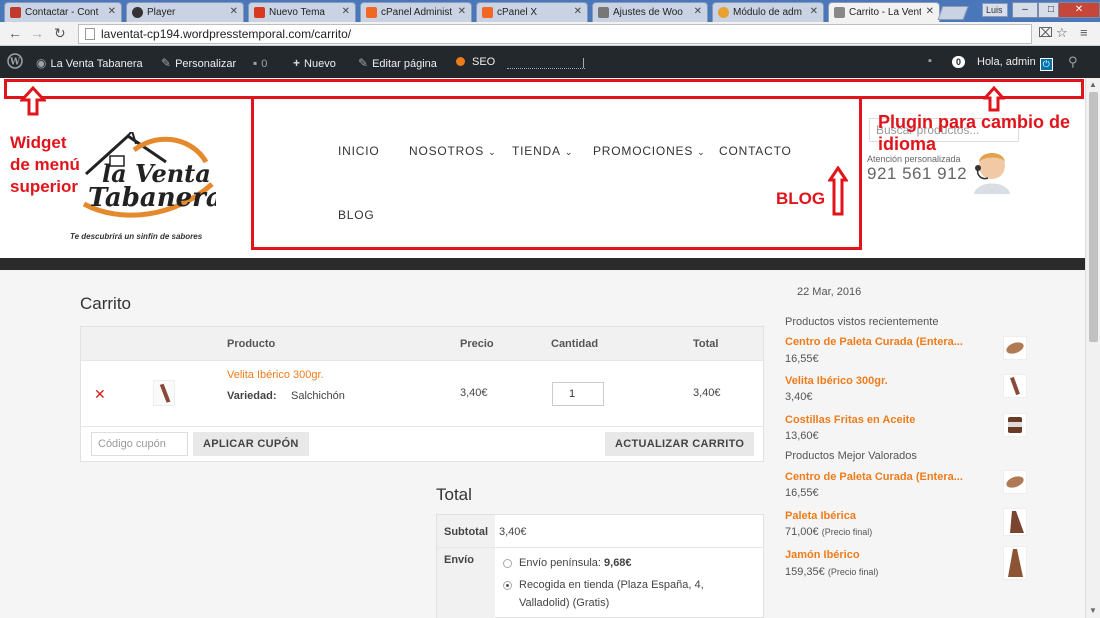 Image resolution: width=1100 pixels, height=618 pixels. What do you see at coordinates (136, 236) in the screenshot?
I see `logo-tagline: Te descubrirá un sinfín de sabores` at bounding box center [136, 236].